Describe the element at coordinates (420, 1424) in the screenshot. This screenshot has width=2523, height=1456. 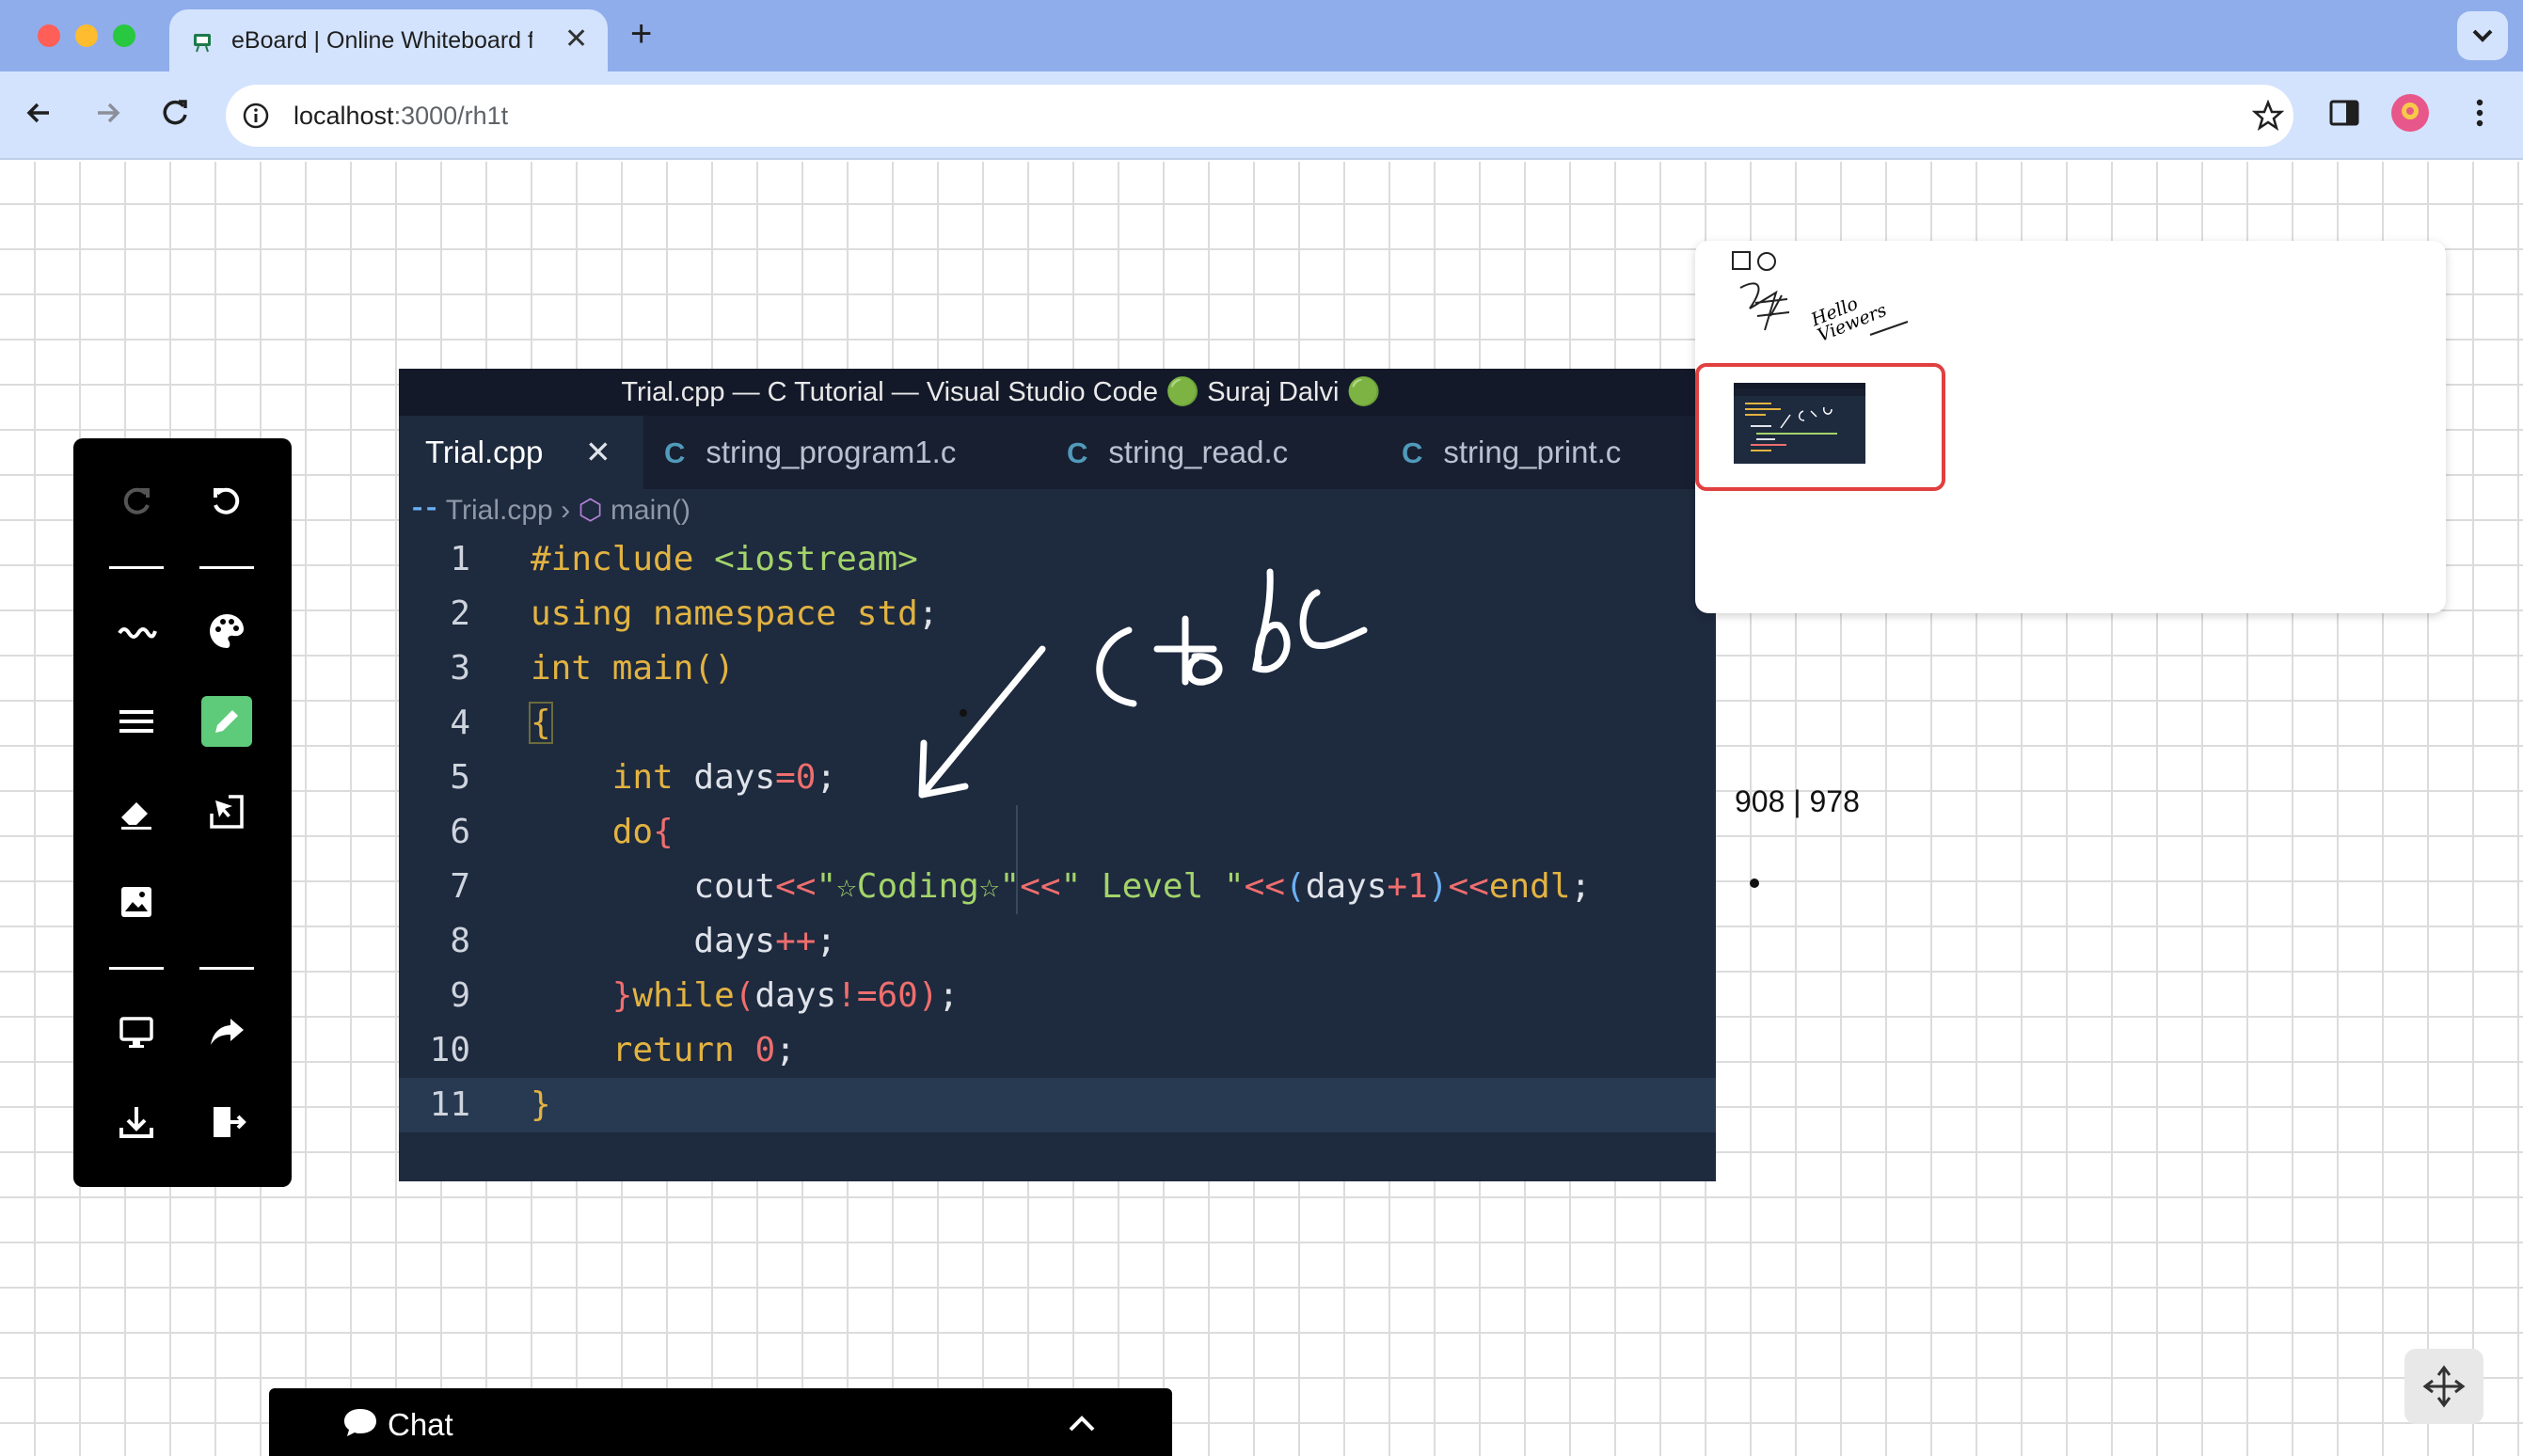
I see `chat-label: Chat` at that location.